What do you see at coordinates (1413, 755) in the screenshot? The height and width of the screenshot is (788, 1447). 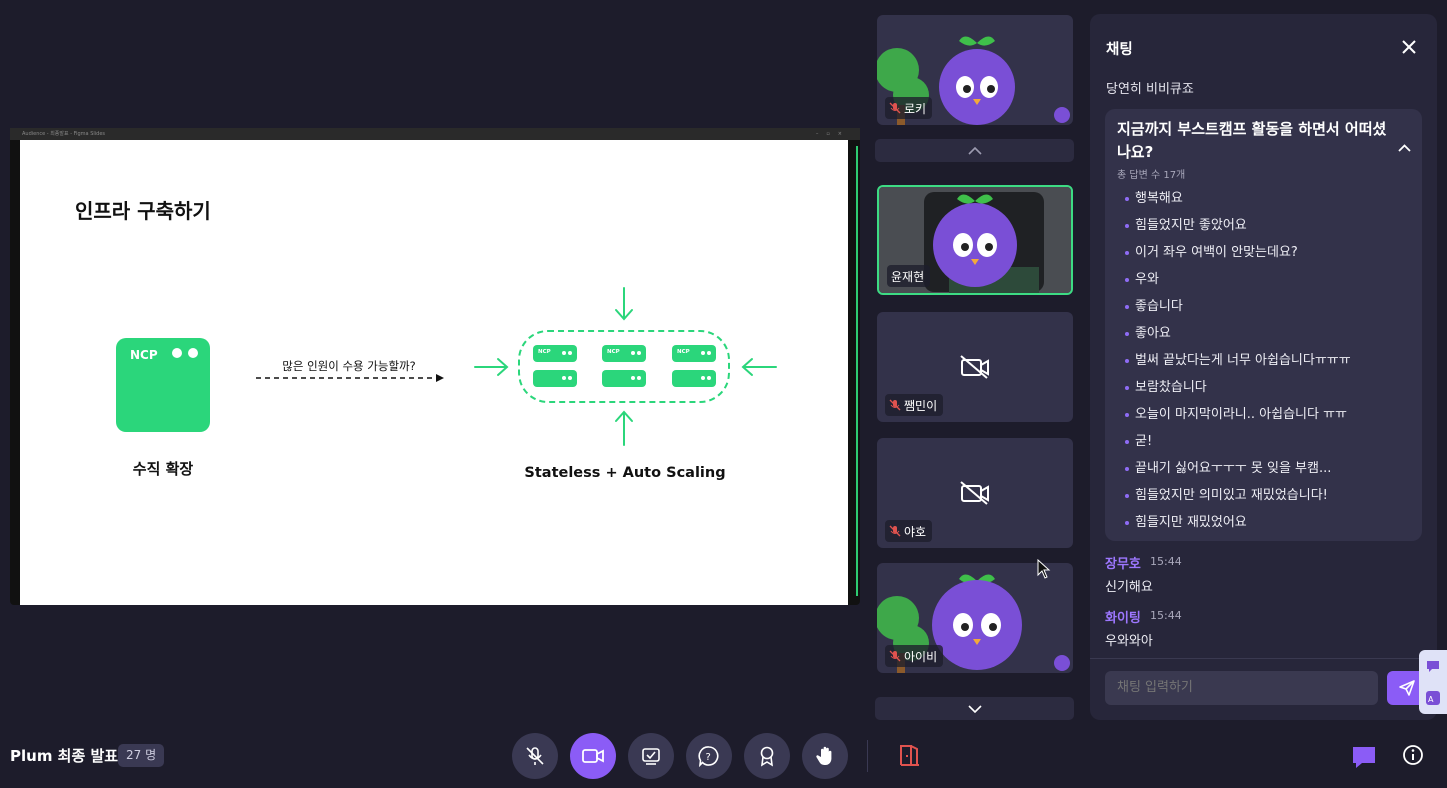 I see `info-icon` at bounding box center [1413, 755].